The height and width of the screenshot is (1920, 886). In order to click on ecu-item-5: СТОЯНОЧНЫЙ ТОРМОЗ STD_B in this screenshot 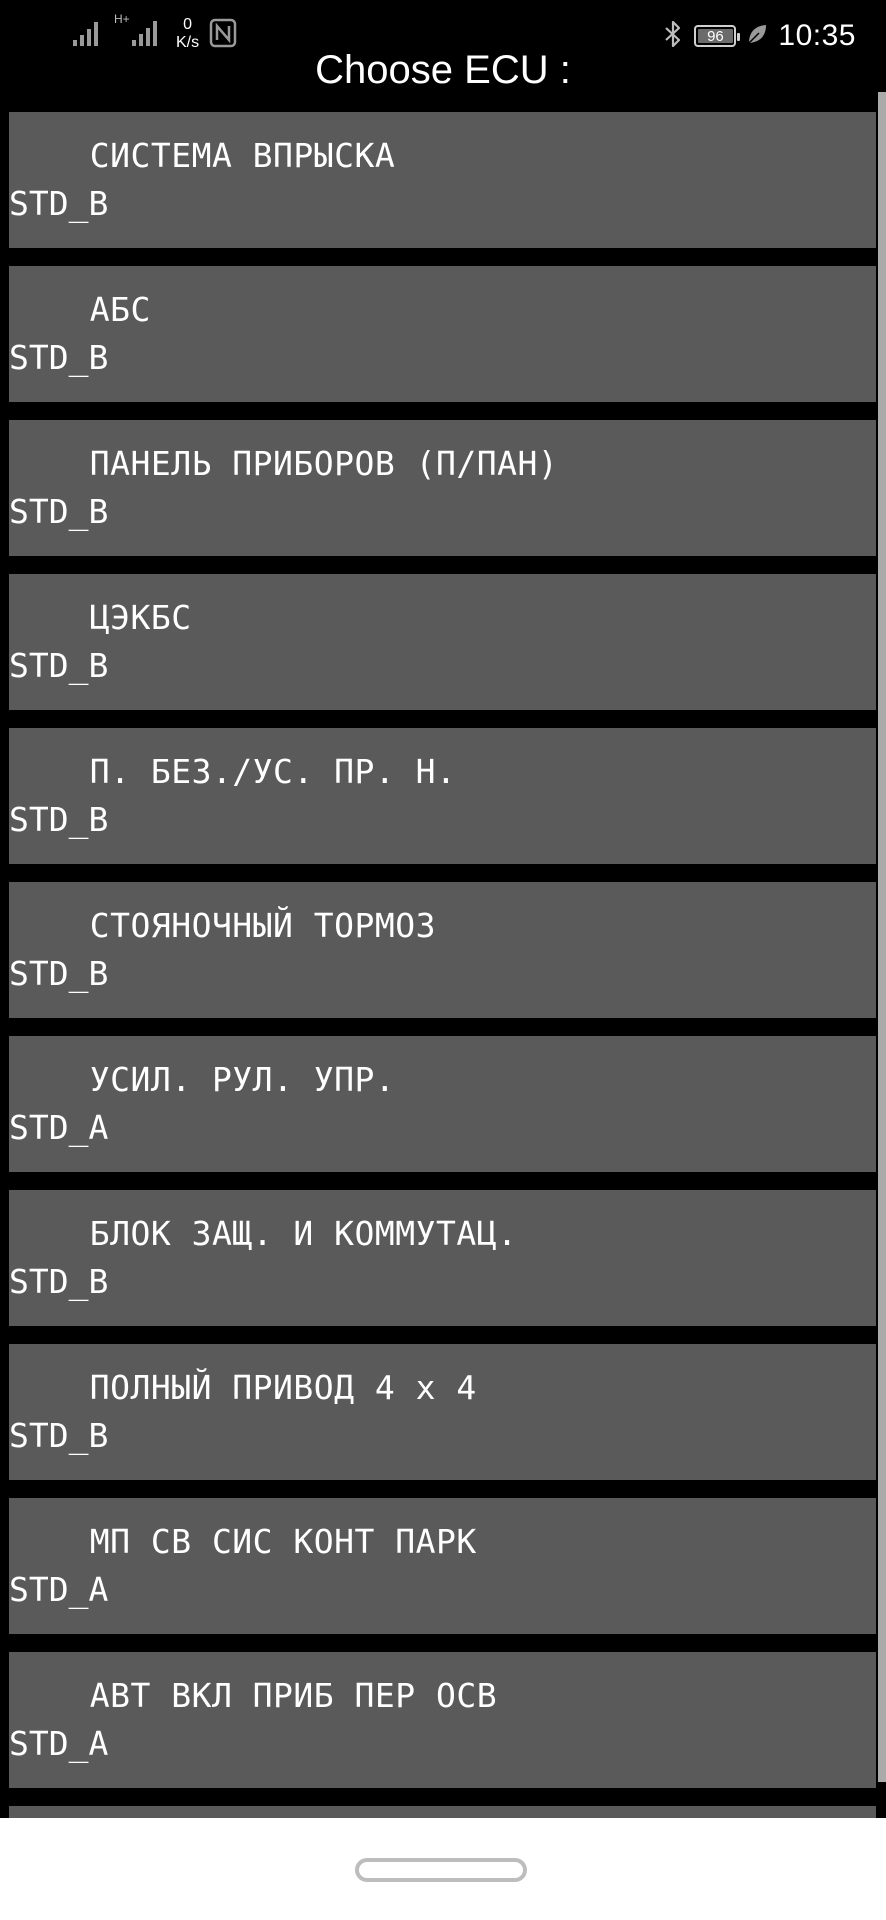, I will do `click(442, 950)`.